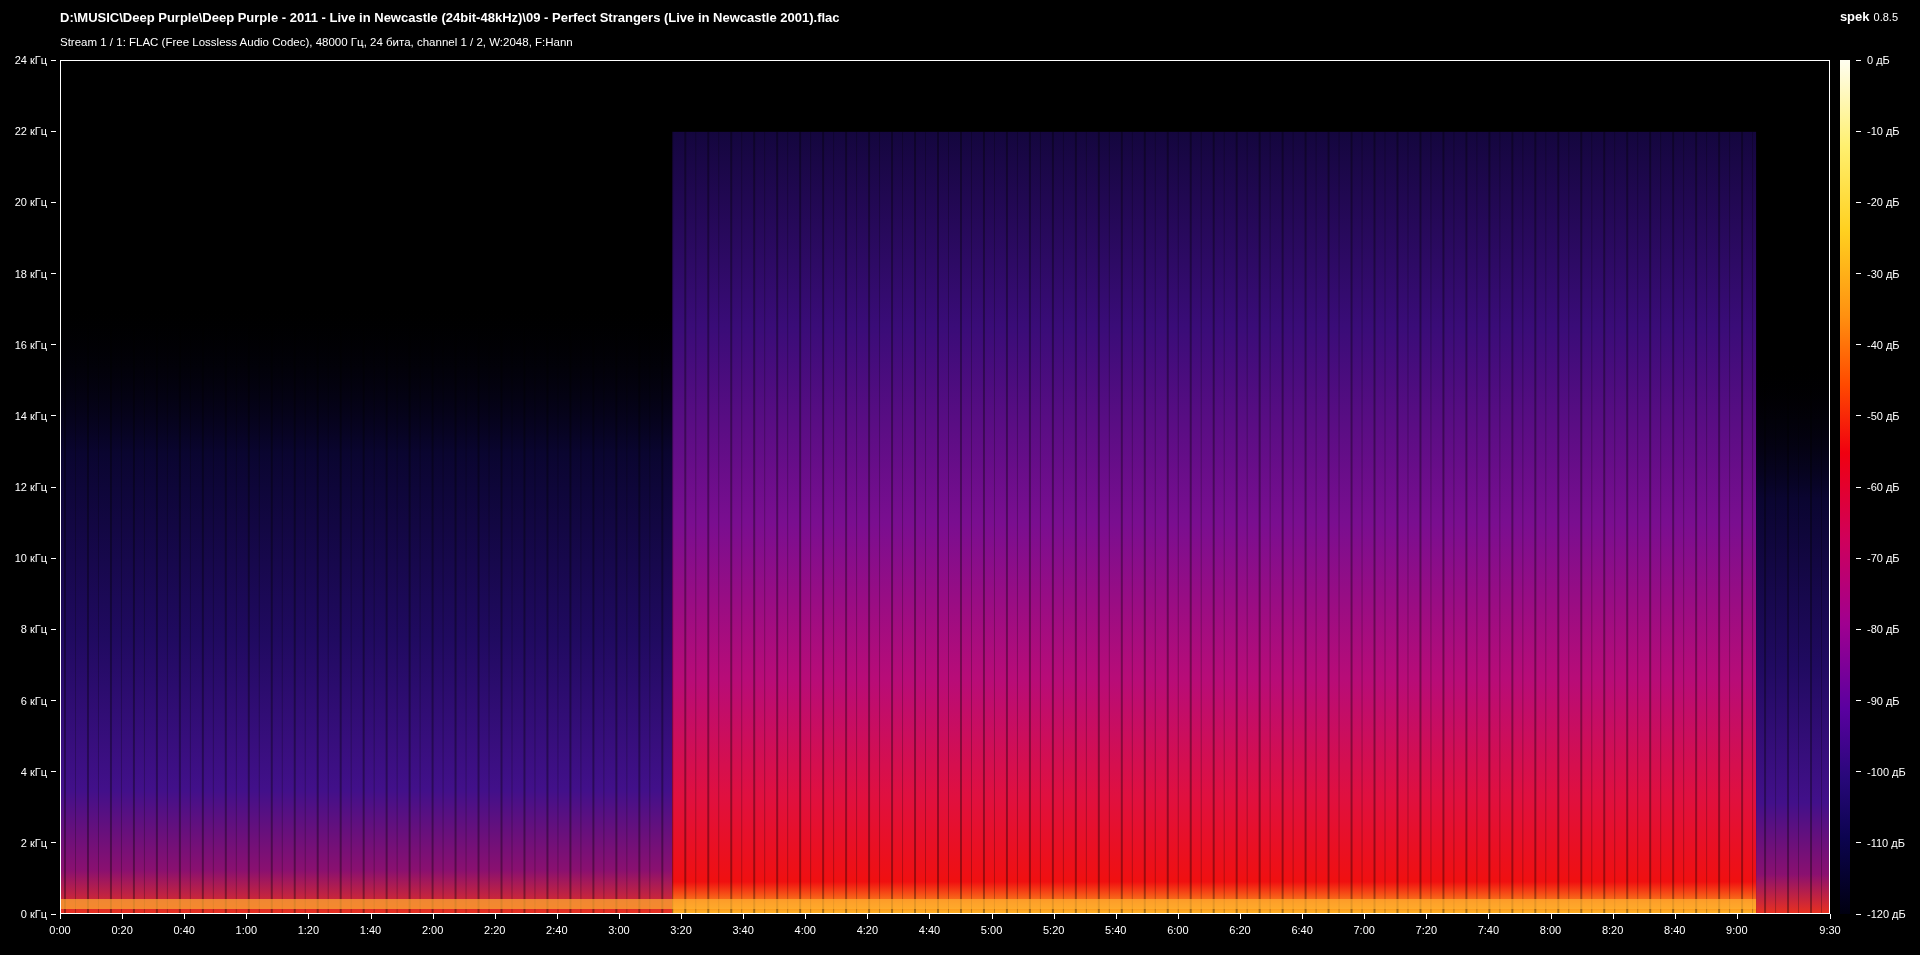 The height and width of the screenshot is (955, 1920). I want to click on time-axis-label: 7:40, so click(1488, 930).